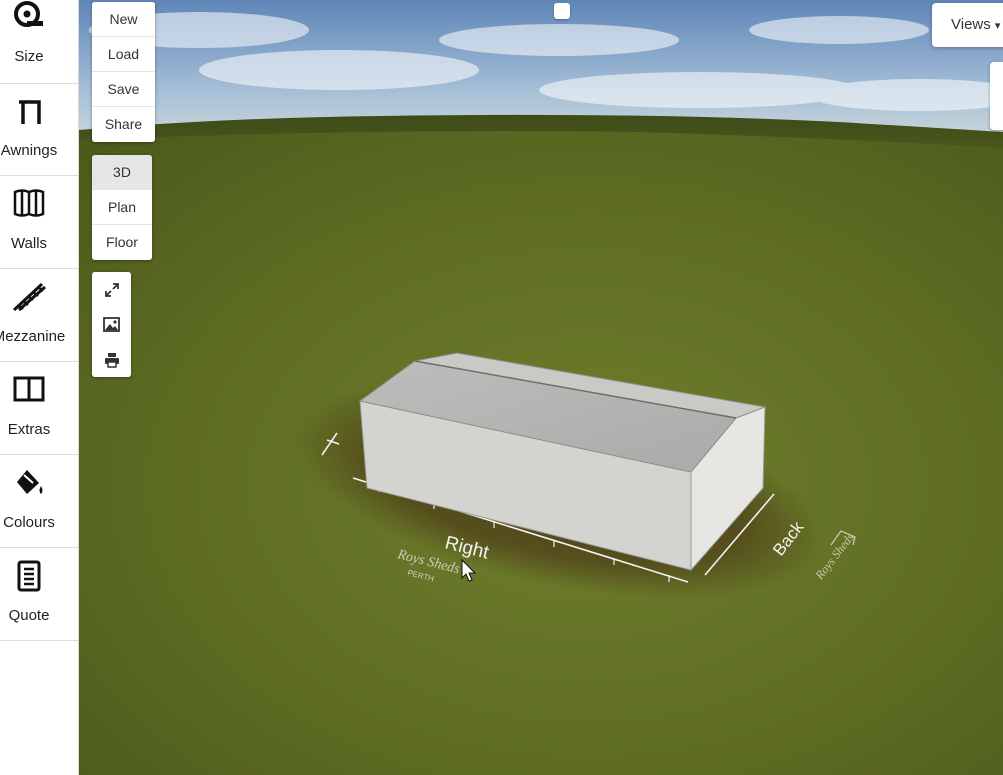 This screenshot has height=775, width=1003. I want to click on sidebar-item-label: Mezzanine, so click(33, 336).